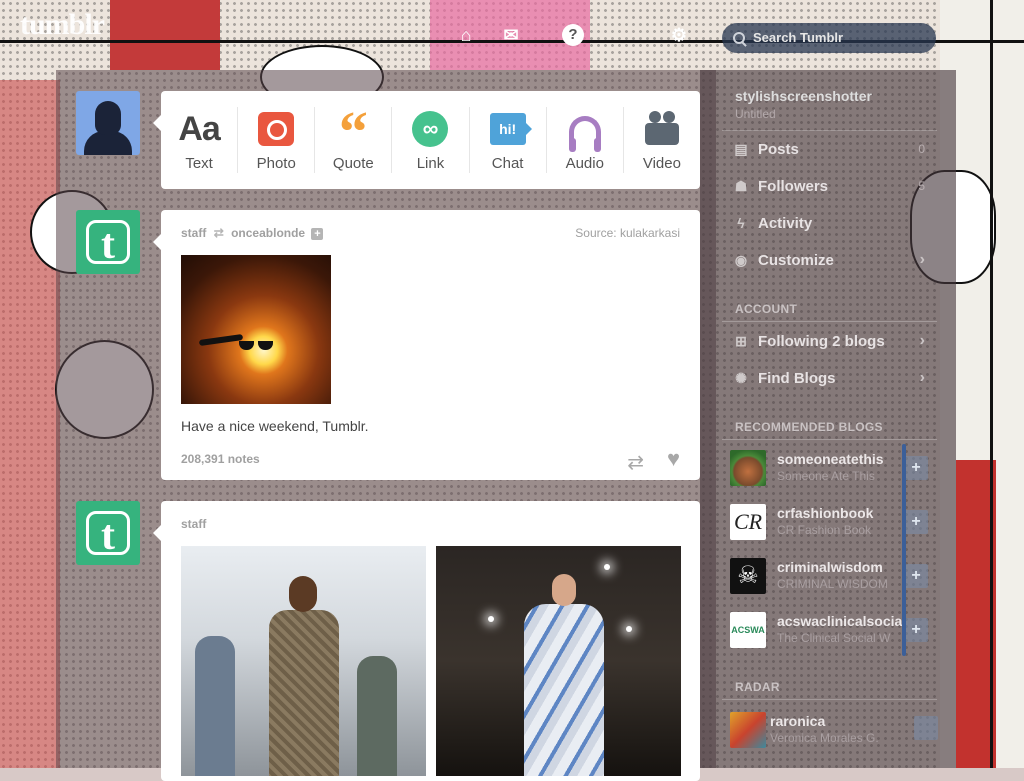  Describe the element at coordinates (199, 163) in the screenshot. I see `post-type-label: Text` at that location.